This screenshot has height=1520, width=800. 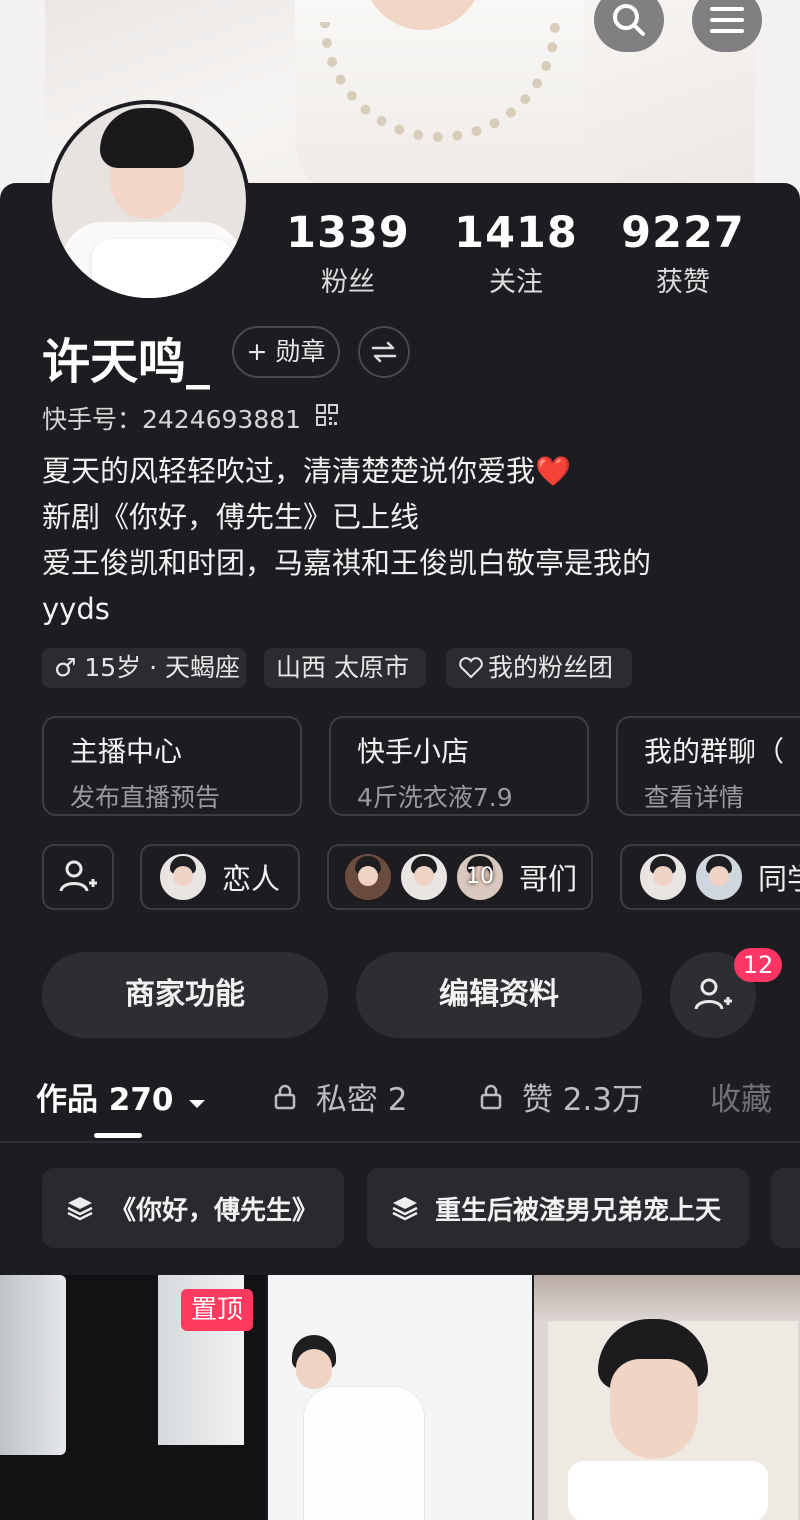 What do you see at coordinates (147, 138) in the screenshot?
I see `avatar-hair` at bounding box center [147, 138].